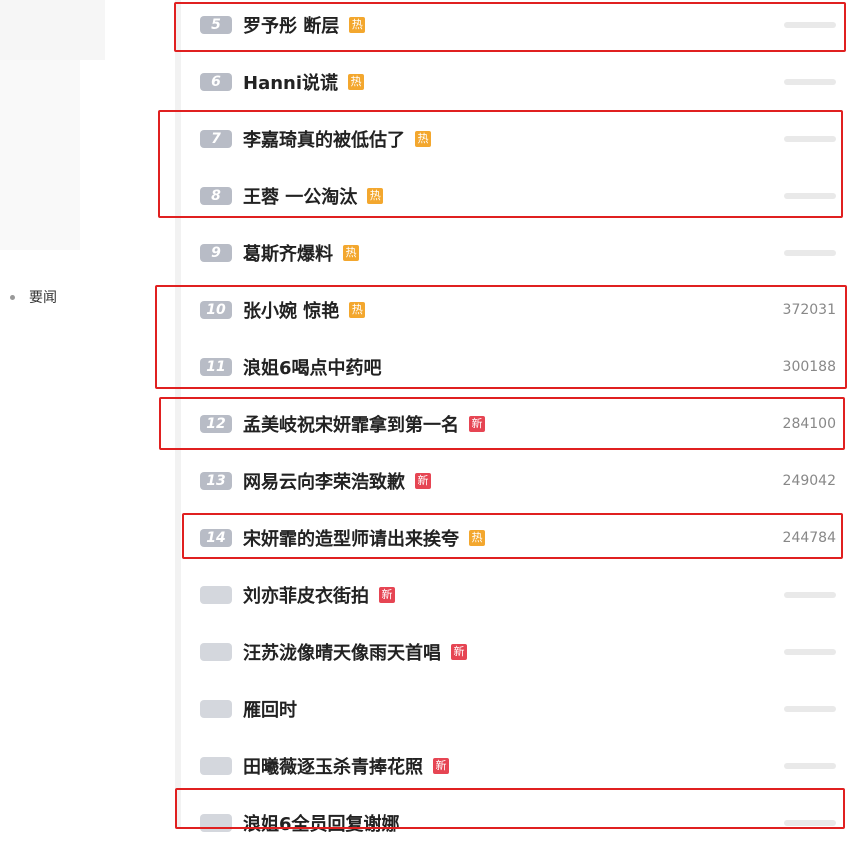 Image resolution: width=848 pixels, height=851 pixels. I want to click on topic-title-link: 刘亦菲皮衣街拍, so click(306, 595).